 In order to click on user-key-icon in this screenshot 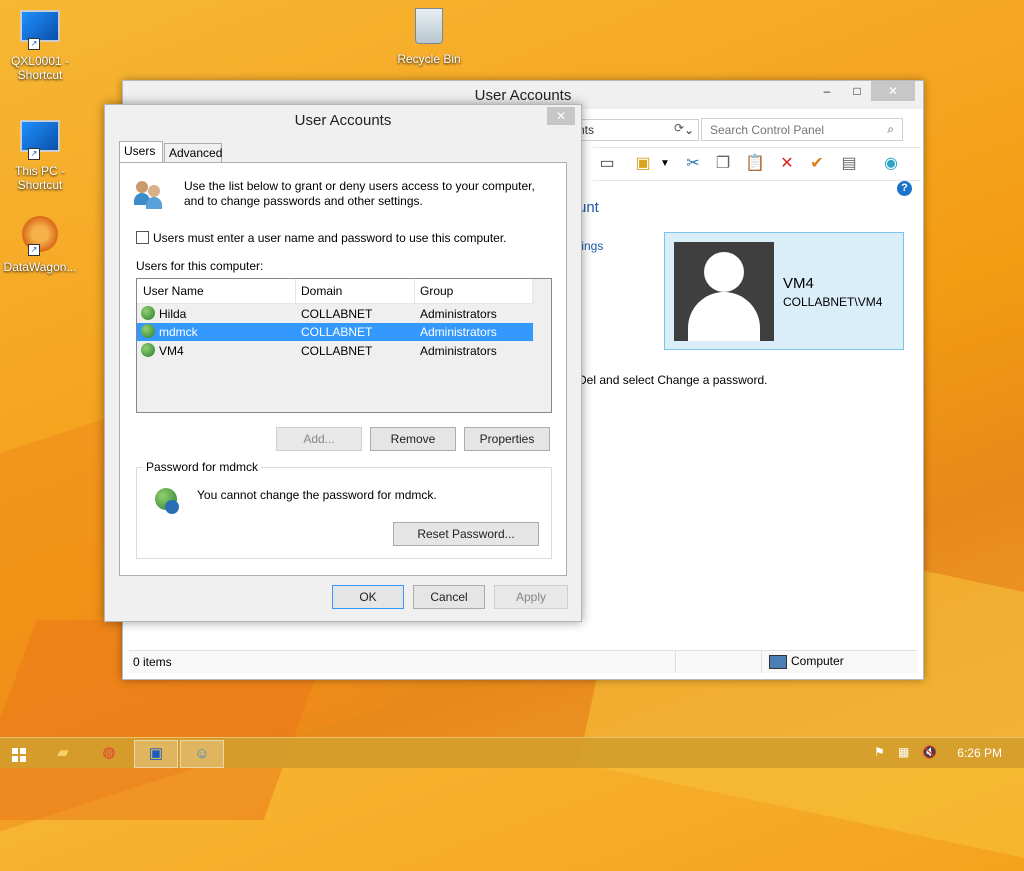, I will do `click(168, 501)`.